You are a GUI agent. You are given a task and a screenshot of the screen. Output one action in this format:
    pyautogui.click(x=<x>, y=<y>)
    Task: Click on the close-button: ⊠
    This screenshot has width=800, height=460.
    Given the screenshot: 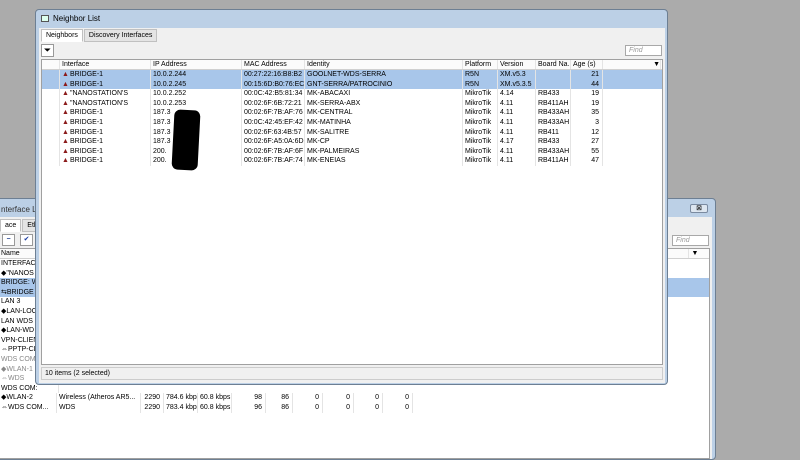 What is the action you would take?
    pyautogui.click(x=699, y=208)
    